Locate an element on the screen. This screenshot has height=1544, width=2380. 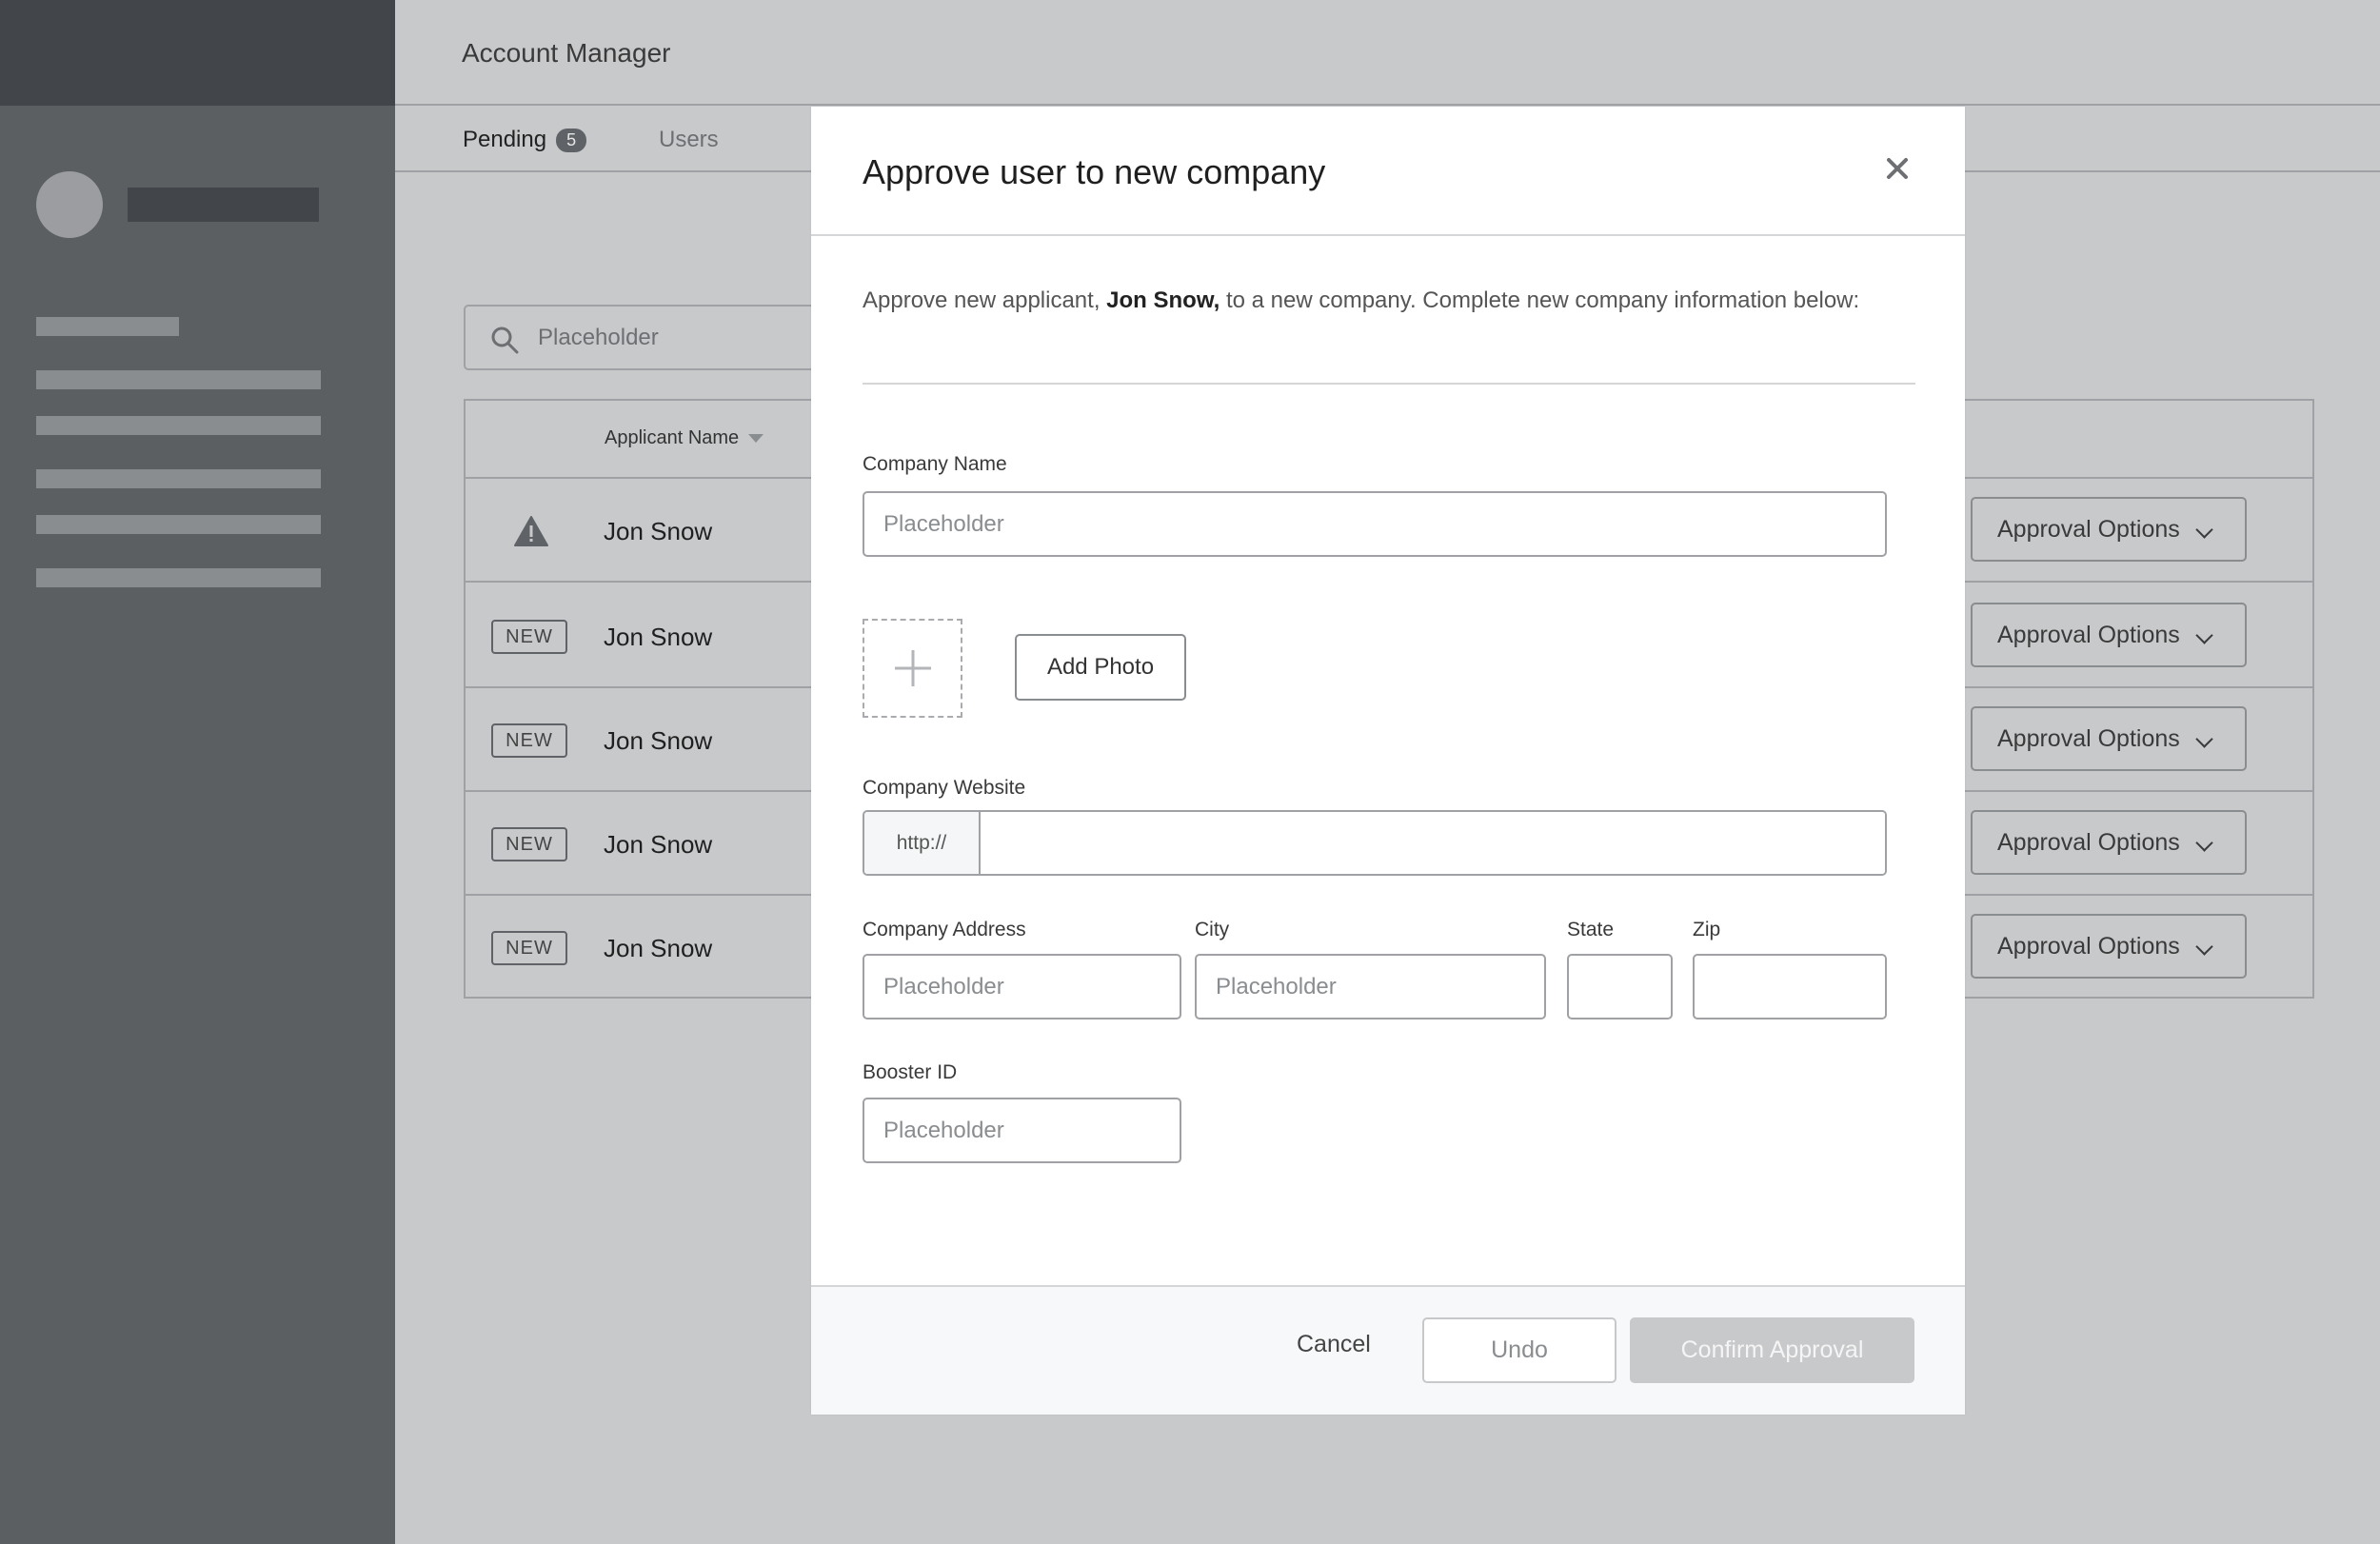
app-header: Account Manager is located at coordinates (1387, 53).